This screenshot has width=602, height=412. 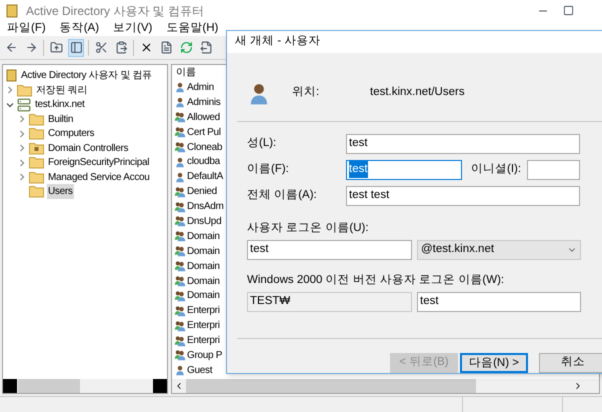 What do you see at coordinates (199, 370) in the screenshot?
I see `list-item: Guest` at bounding box center [199, 370].